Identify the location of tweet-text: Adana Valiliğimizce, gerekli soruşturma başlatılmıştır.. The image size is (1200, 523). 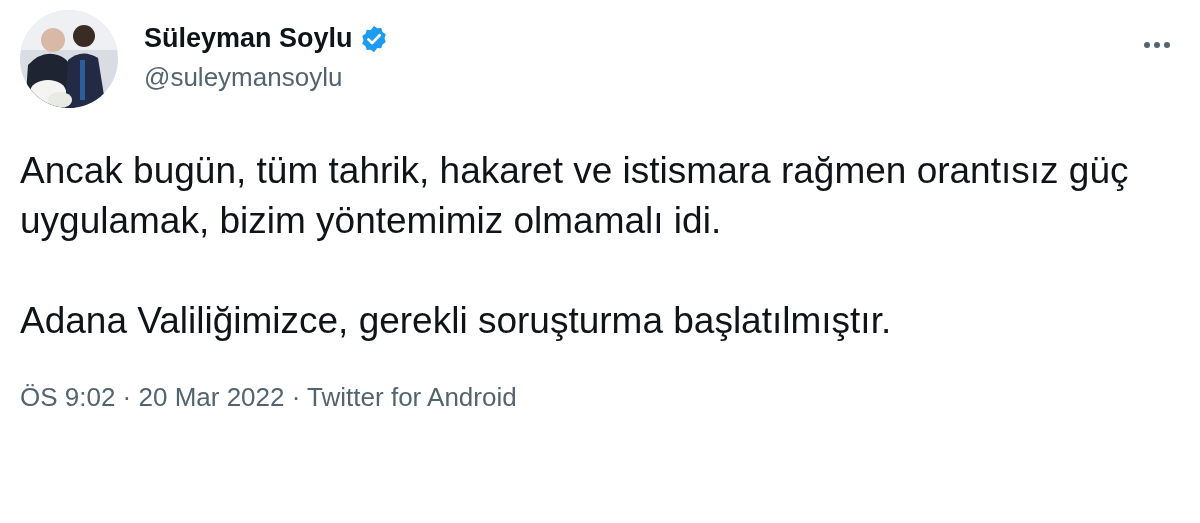
(456, 321).